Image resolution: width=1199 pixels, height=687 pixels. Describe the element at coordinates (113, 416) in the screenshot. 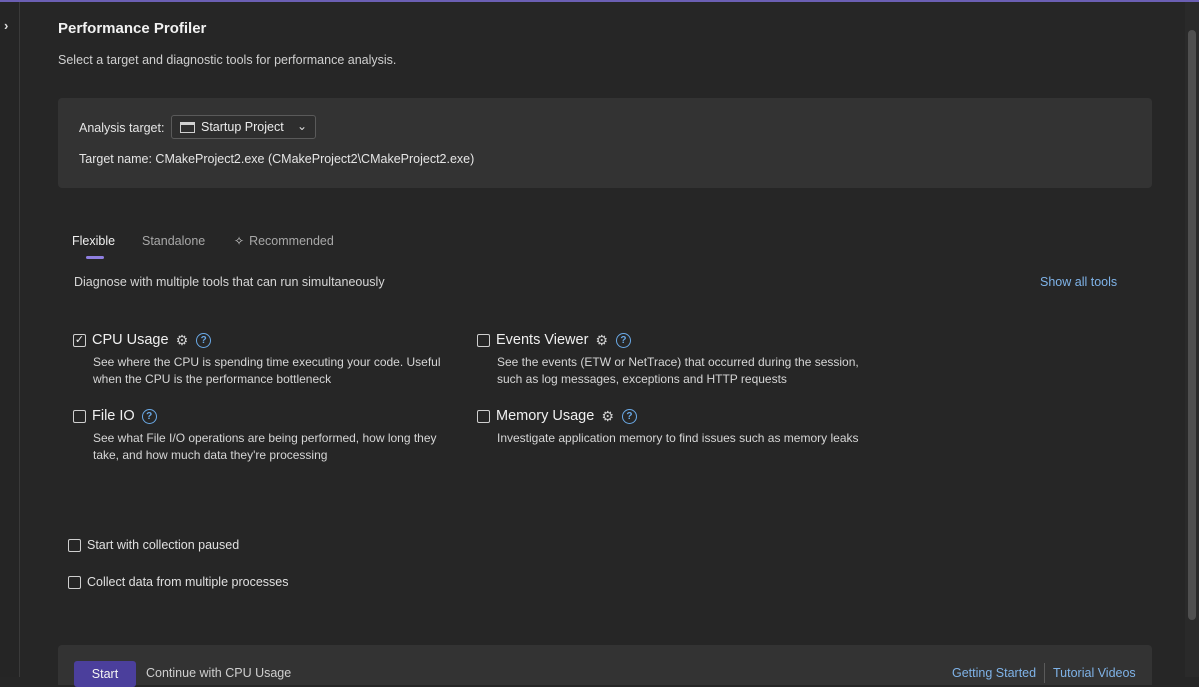

I see `tool-name: File IO` at that location.